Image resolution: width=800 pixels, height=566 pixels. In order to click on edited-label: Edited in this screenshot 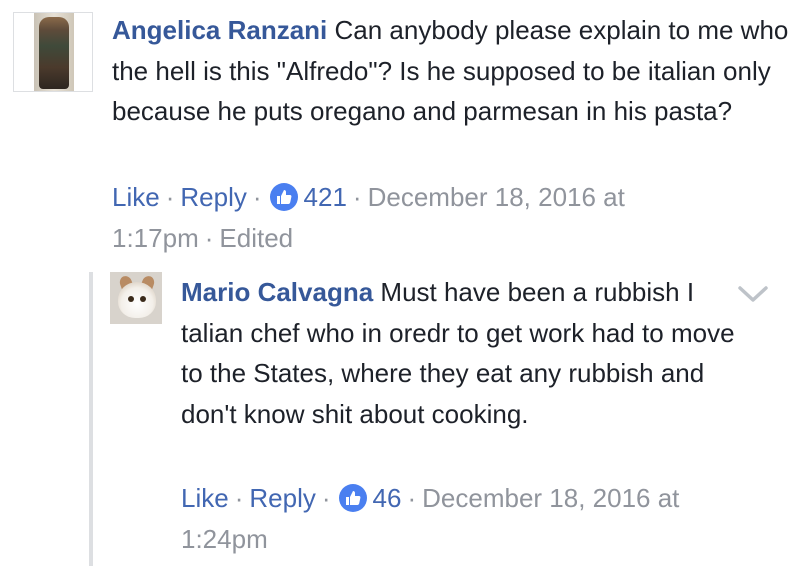, I will do `click(256, 238)`.